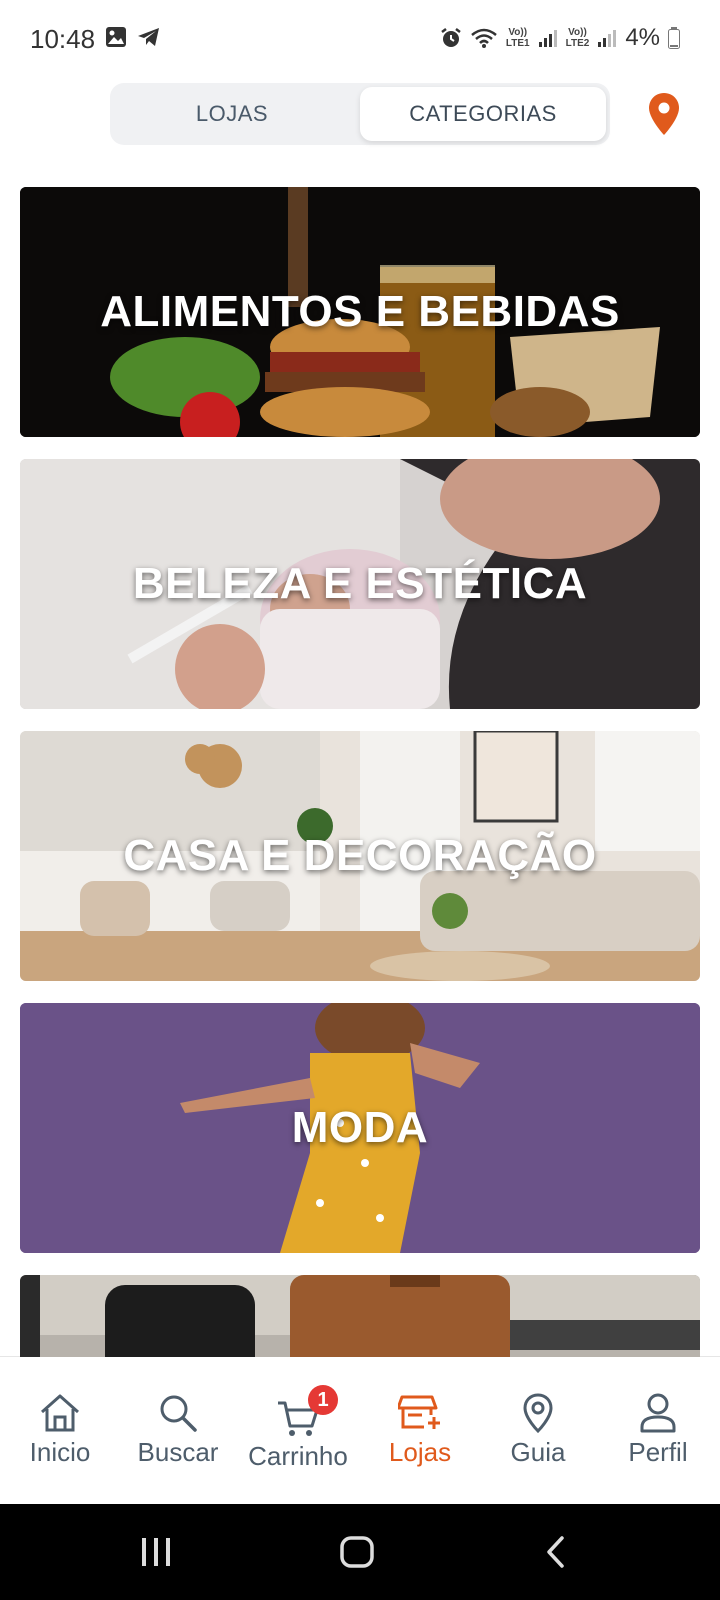  I want to click on category-card-moda: MODA, so click(360, 1128).